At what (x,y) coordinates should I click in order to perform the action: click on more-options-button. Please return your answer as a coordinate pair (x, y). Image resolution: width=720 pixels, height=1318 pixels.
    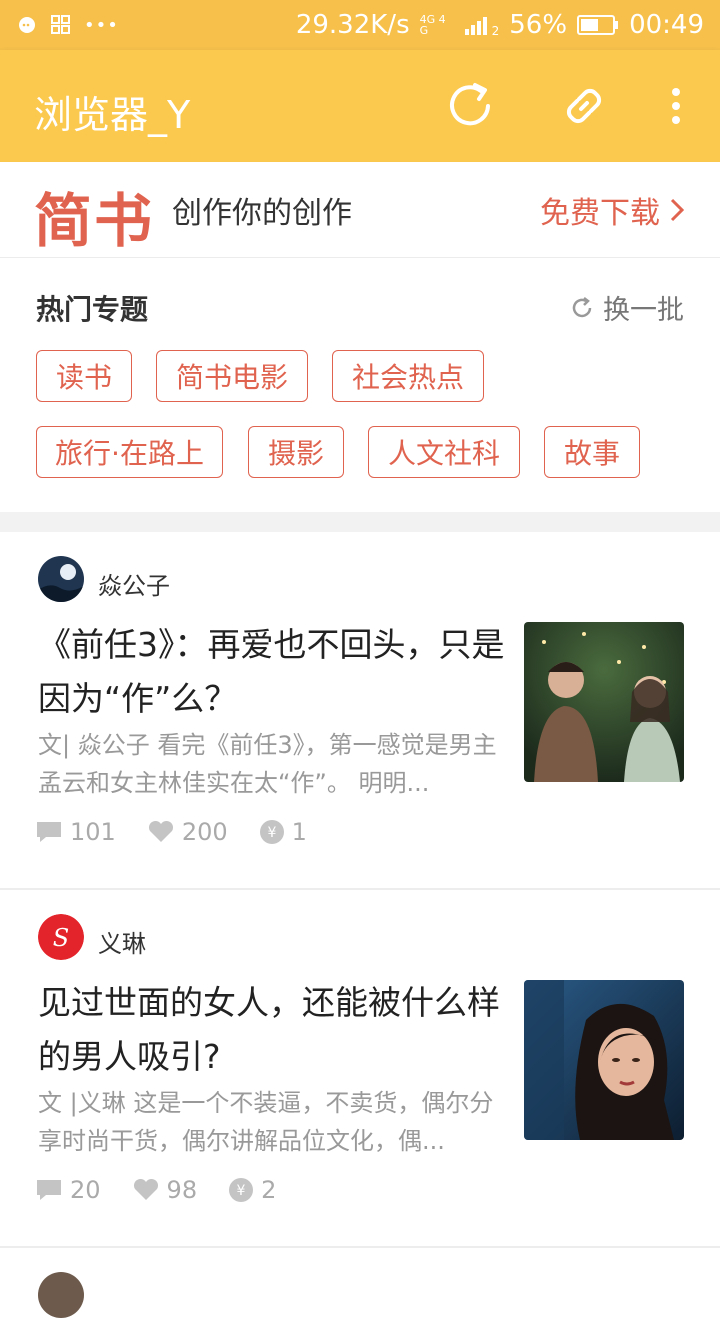
    Looking at the image, I should click on (676, 106).